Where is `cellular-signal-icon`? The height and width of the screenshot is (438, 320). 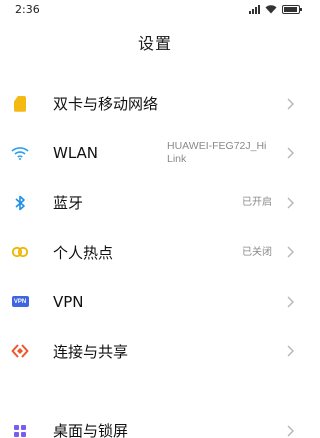
cellular-signal-icon is located at coordinates (254, 9).